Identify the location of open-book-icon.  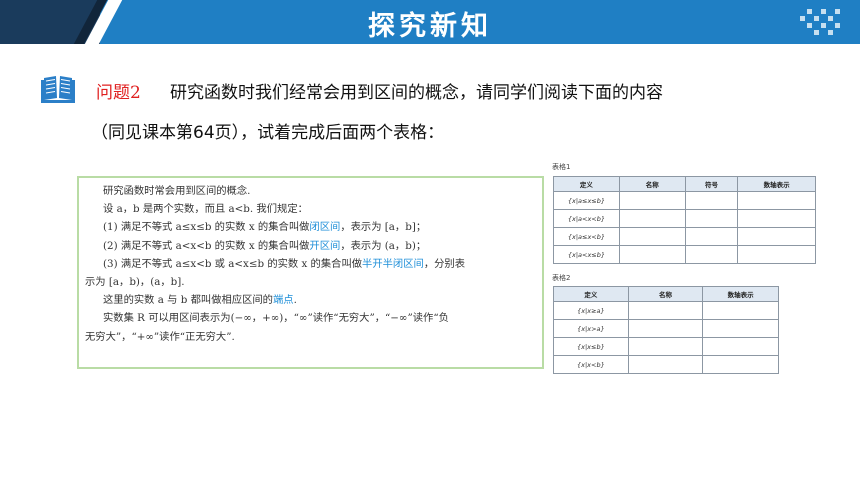
(58, 89).